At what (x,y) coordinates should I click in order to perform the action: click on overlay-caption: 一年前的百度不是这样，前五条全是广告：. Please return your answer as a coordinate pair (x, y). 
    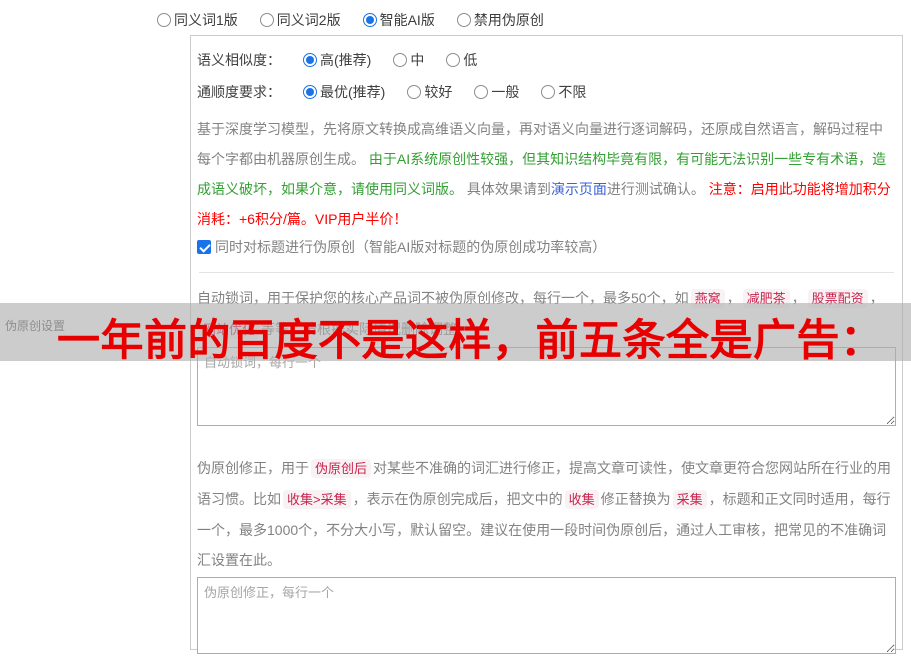
    Looking at the image, I should click on (470, 341).